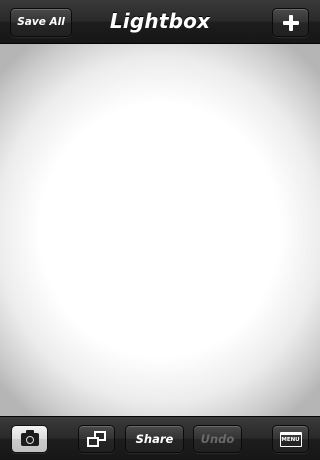  I want to click on menu-button: MENU, so click(290, 439).